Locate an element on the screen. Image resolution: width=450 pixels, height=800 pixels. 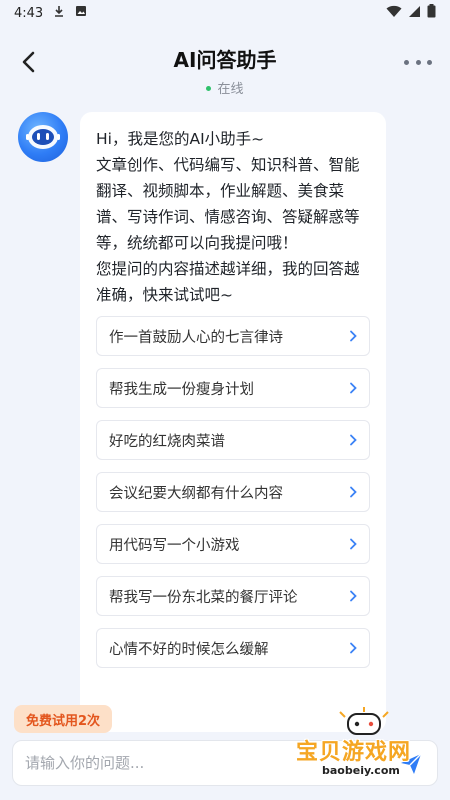
online-status-label: 在线 is located at coordinates (230, 89).